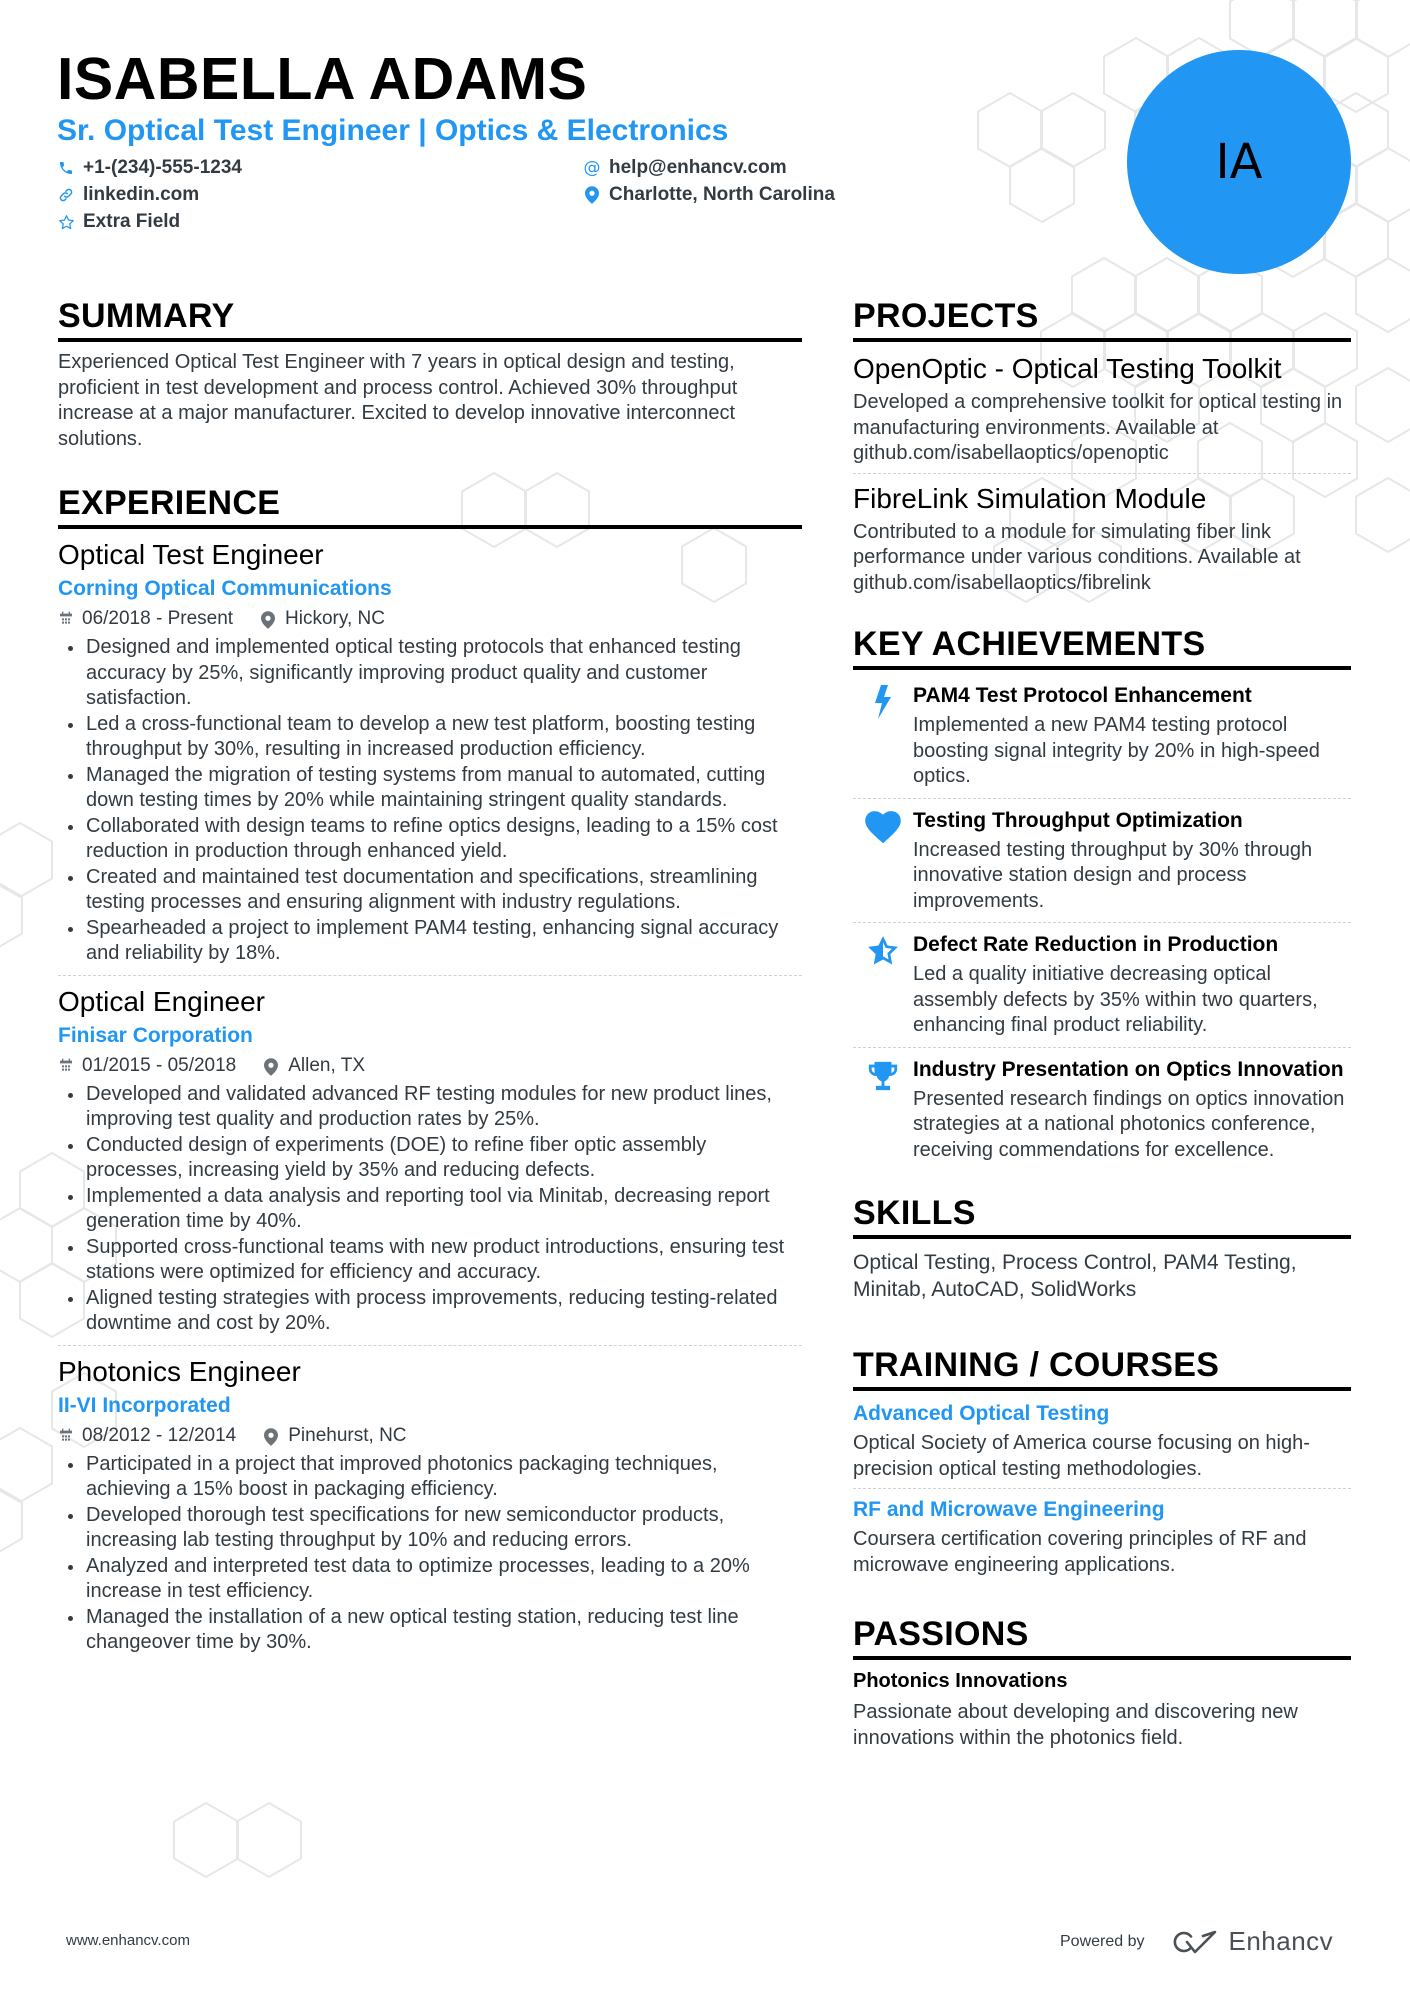  What do you see at coordinates (883, 861) in the screenshot?
I see `heart-icon` at bounding box center [883, 861].